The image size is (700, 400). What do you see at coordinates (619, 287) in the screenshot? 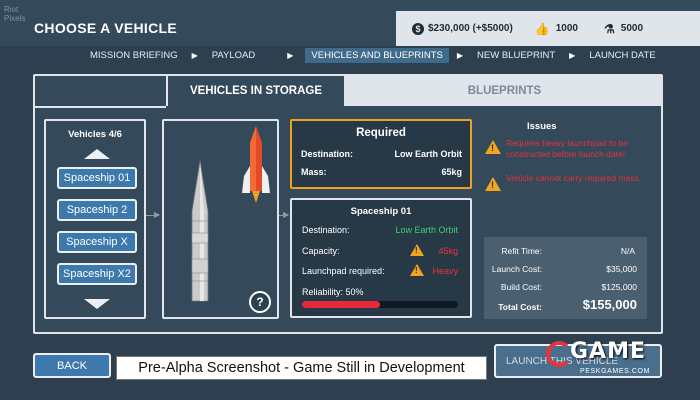
I see `build-cost-value: $125,000` at bounding box center [619, 287].